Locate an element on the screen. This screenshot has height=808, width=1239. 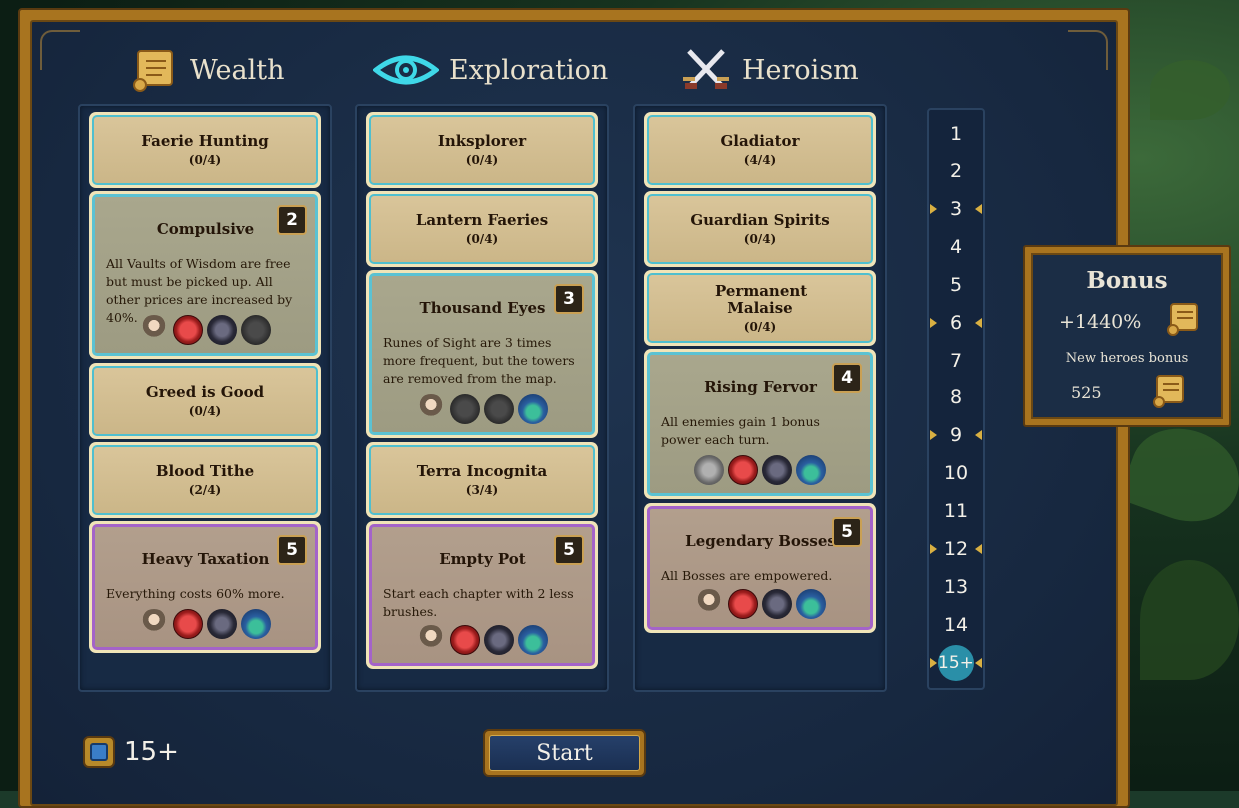
level-number: 4 is located at coordinates (956, 247).